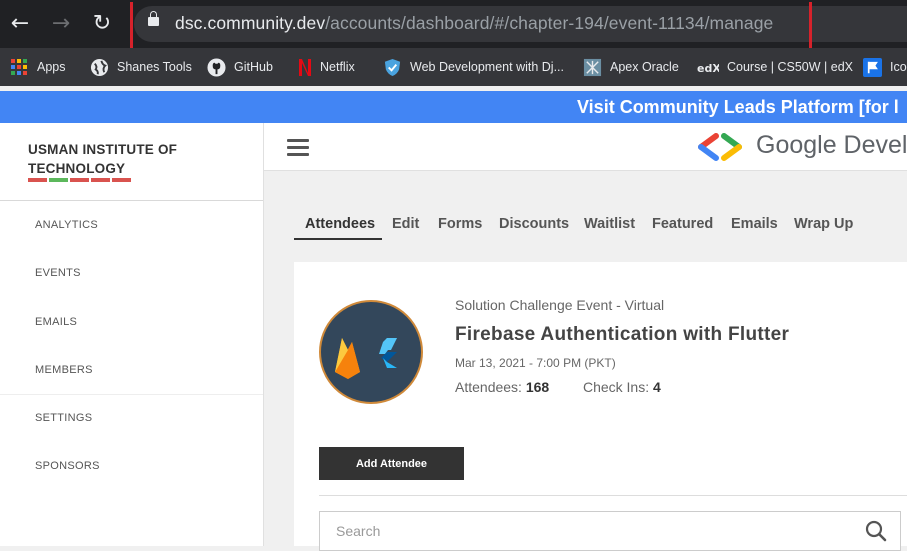  I want to click on search-input, so click(586, 531).